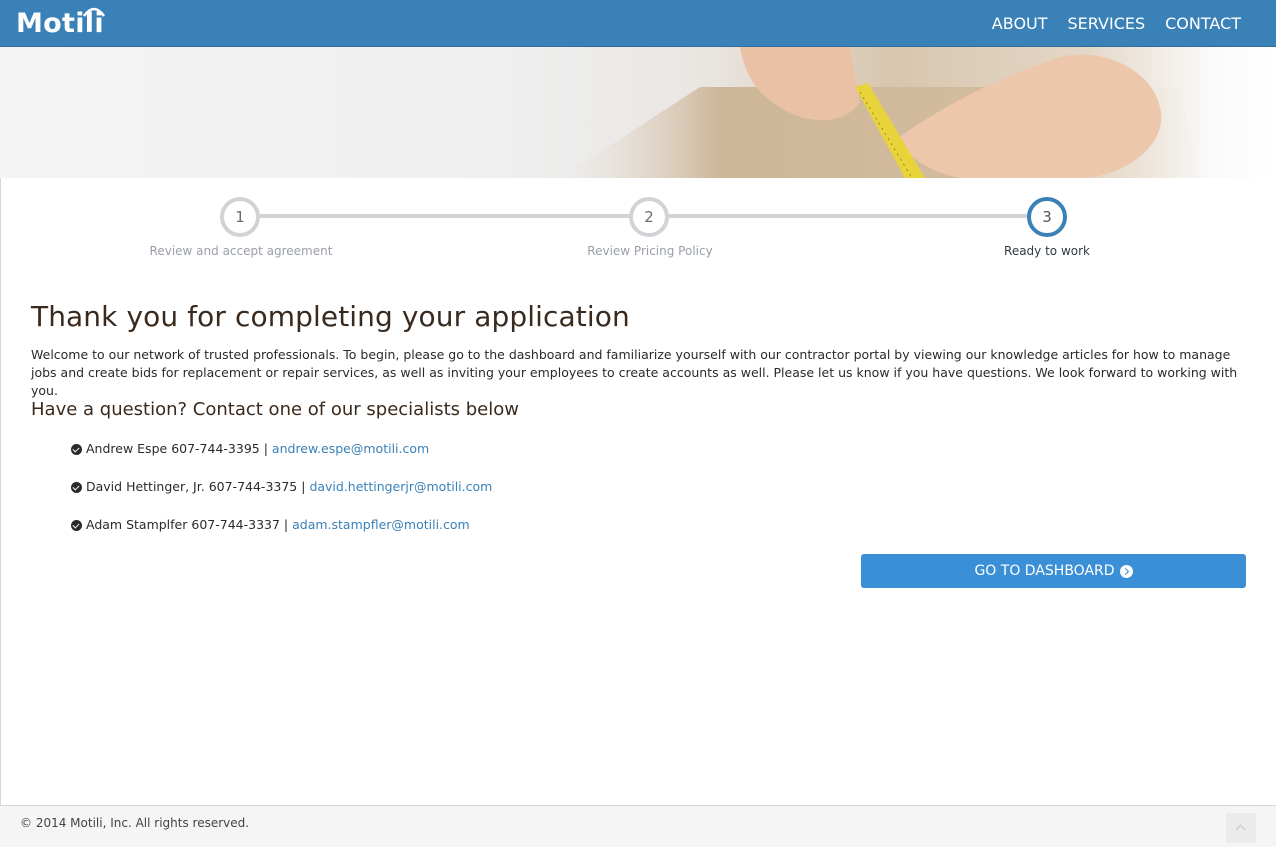 This screenshot has width=1276, height=847. Describe the element at coordinates (880, 112) in the screenshot. I see `hero-illustration` at that location.